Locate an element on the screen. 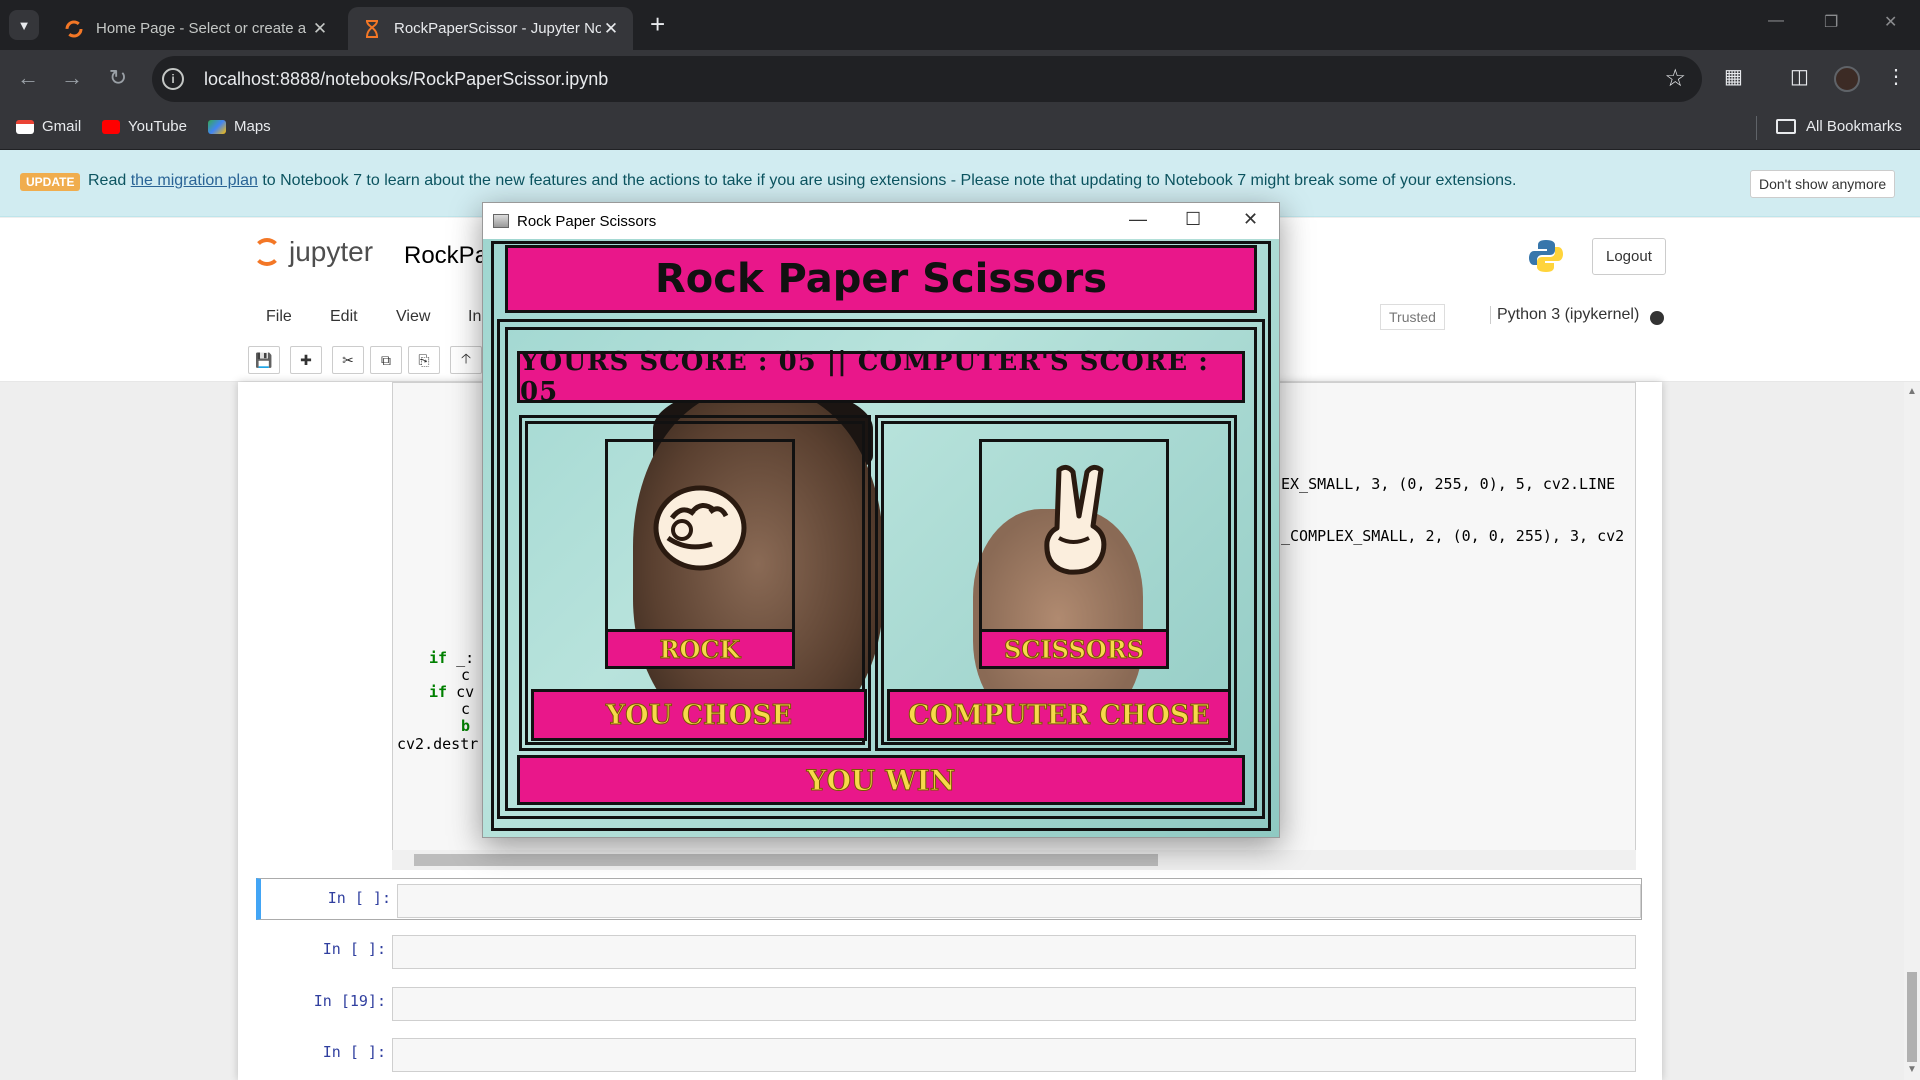  horizontal-scrollbar-thumb is located at coordinates (786, 860).